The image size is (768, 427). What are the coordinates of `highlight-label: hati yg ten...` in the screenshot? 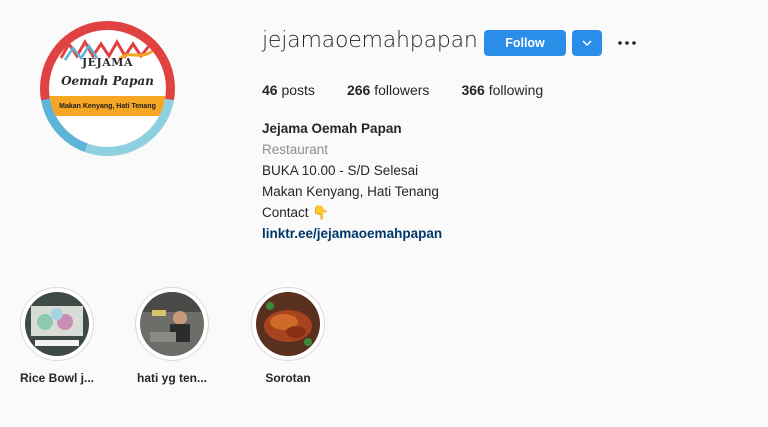 It's located at (171, 378).